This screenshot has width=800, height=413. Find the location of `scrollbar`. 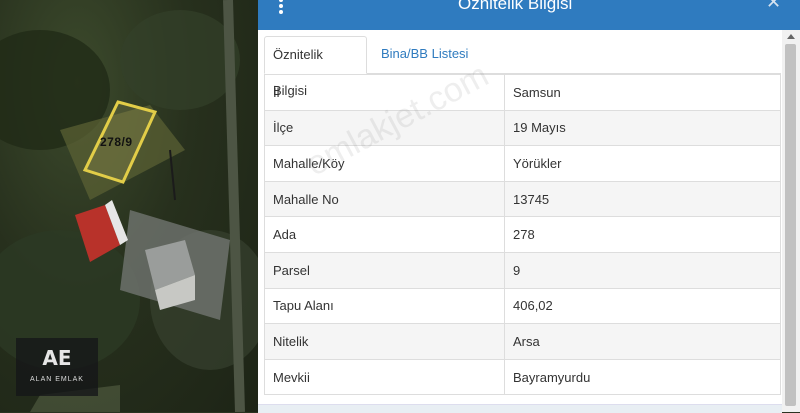

scrollbar is located at coordinates (791, 221).